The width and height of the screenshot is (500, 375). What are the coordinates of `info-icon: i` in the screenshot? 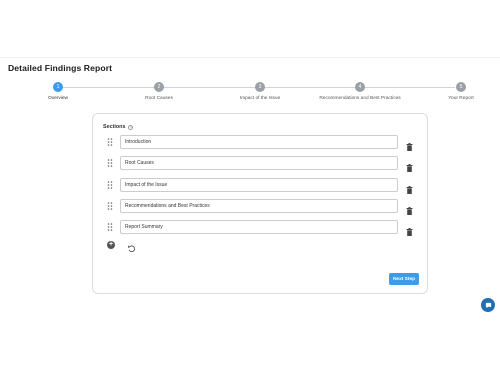 It's located at (131, 127).